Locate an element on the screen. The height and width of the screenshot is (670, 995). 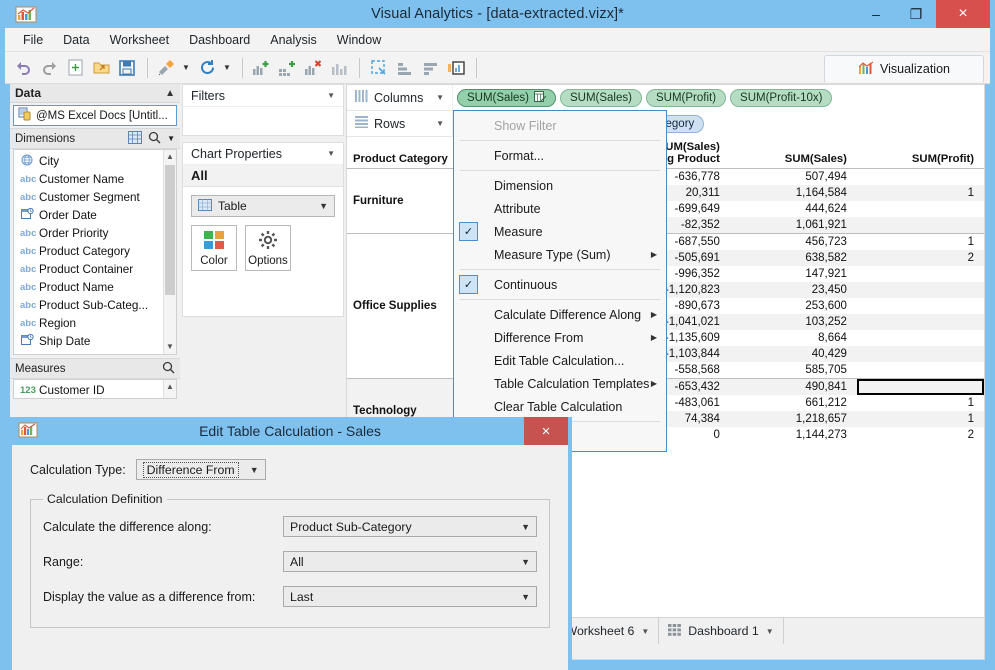
dimension-item: abc Customer Segment is located at coordinates (95, 197).